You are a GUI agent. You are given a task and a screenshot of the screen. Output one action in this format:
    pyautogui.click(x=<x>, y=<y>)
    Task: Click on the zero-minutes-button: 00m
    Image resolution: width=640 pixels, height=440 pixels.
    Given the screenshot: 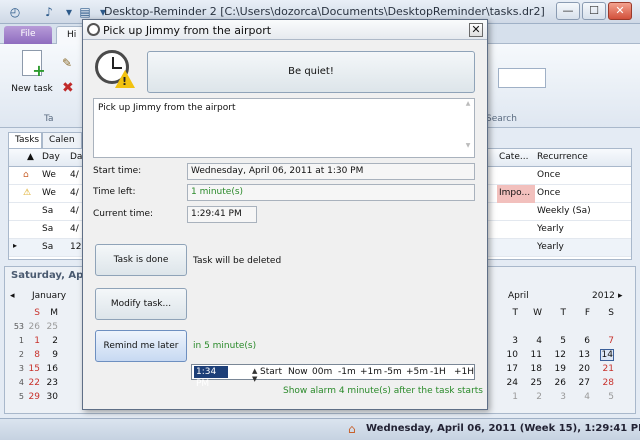 What is the action you would take?
    pyautogui.click(x=322, y=372)
    